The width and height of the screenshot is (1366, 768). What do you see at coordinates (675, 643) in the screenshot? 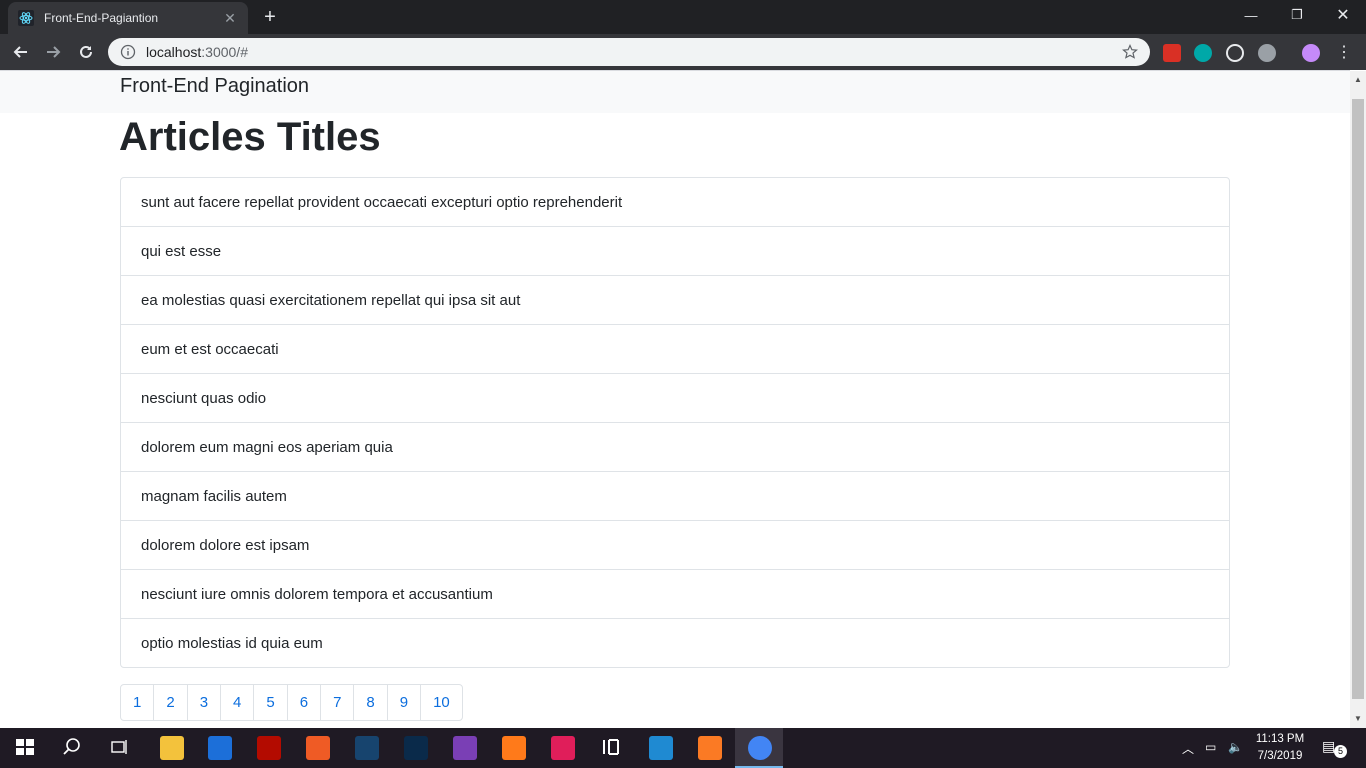
I see `article-list-item: optio molestias id quia eum` at bounding box center [675, 643].